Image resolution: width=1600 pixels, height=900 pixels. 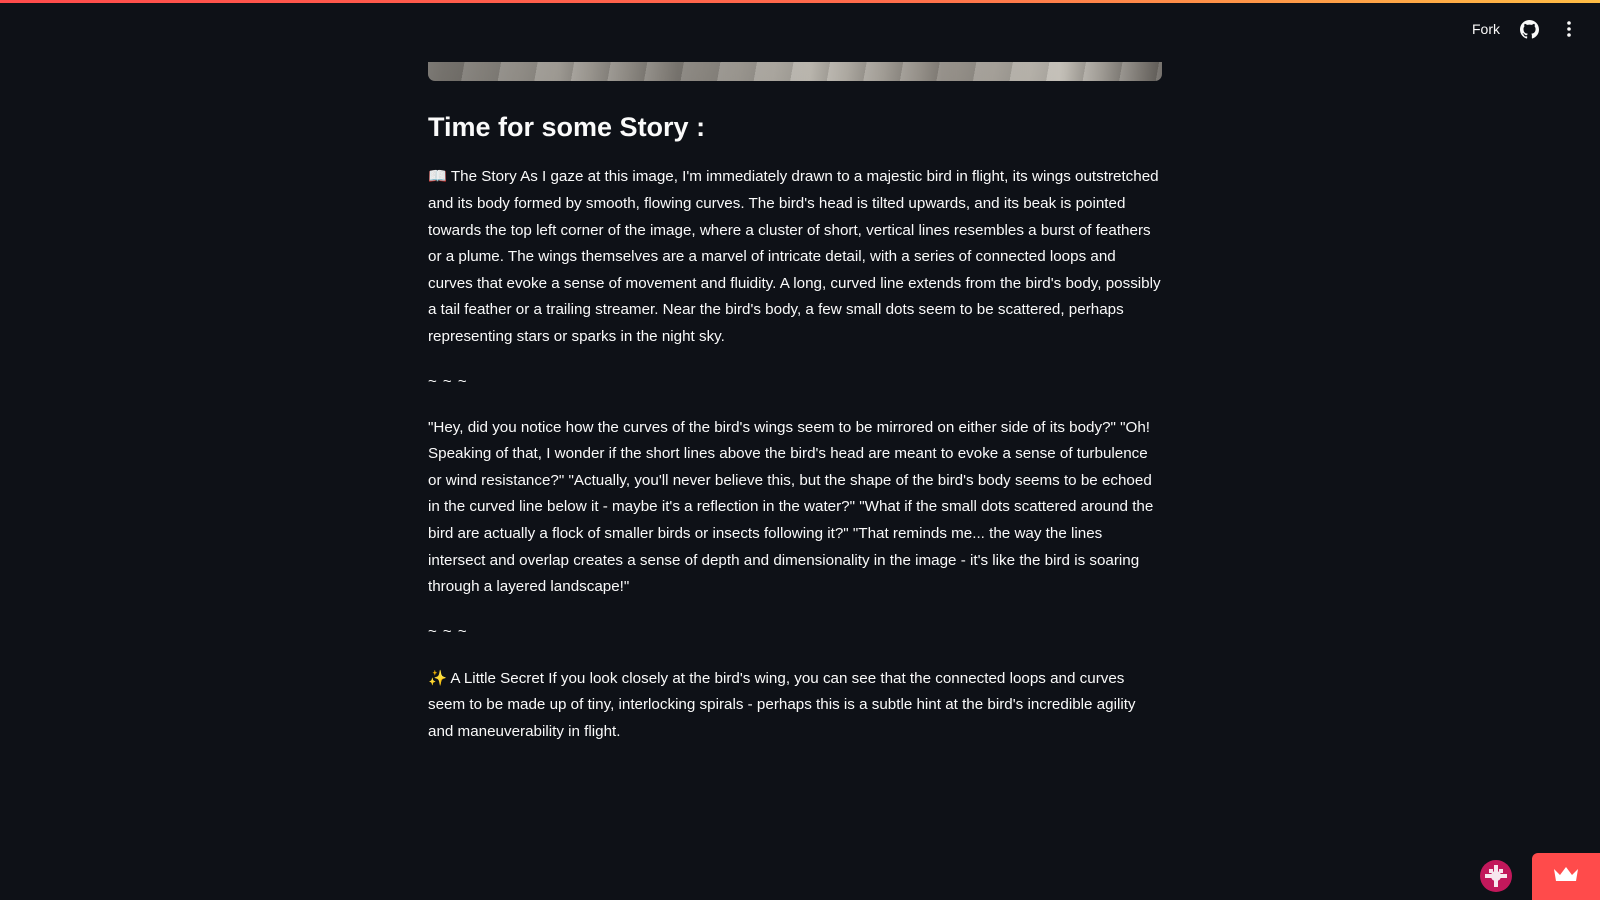 I want to click on fork-button: Fork, so click(x=1486, y=29).